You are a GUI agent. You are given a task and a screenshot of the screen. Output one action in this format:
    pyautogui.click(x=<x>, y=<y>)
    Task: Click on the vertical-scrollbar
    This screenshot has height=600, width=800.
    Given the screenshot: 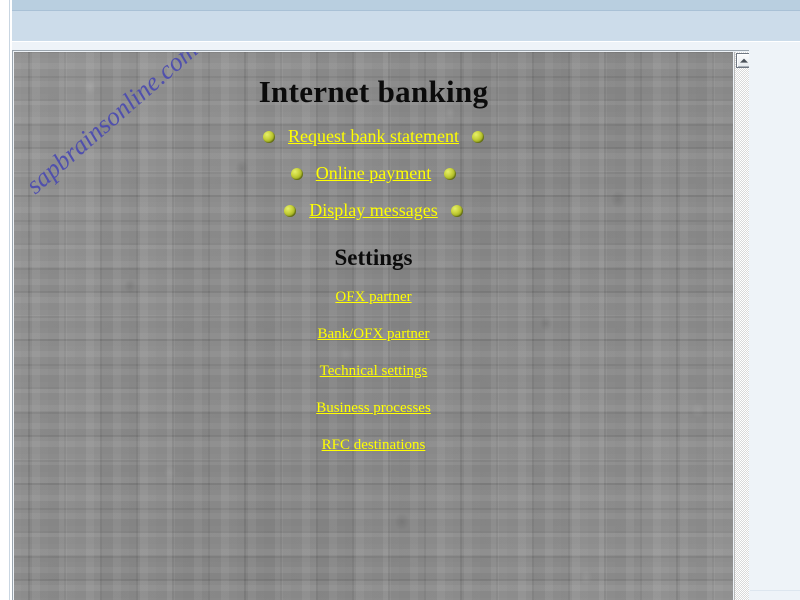 What is the action you would take?
    pyautogui.click(x=741, y=326)
    